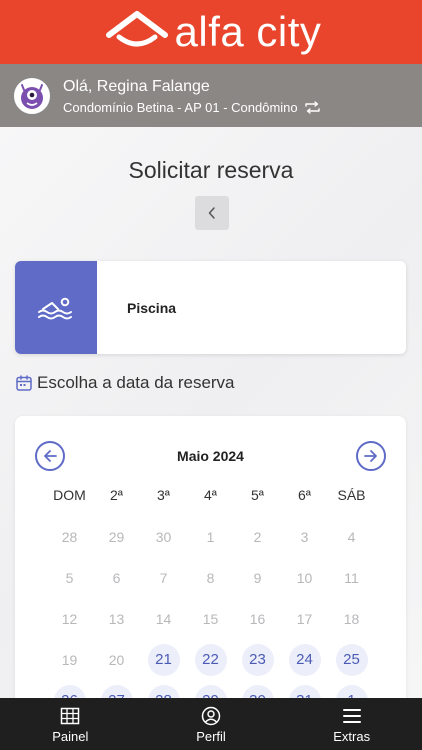 The width and height of the screenshot is (422, 750). I want to click on calendar-day-disabled: 16, so click(257, 618).